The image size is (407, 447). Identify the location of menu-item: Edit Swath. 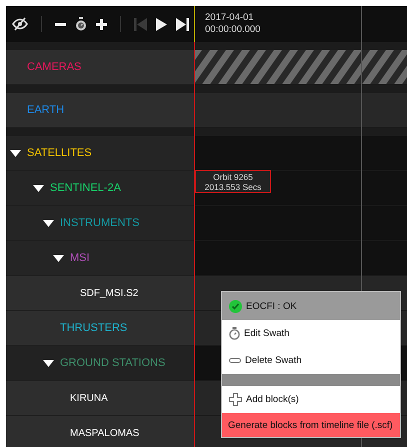
(311, 333).